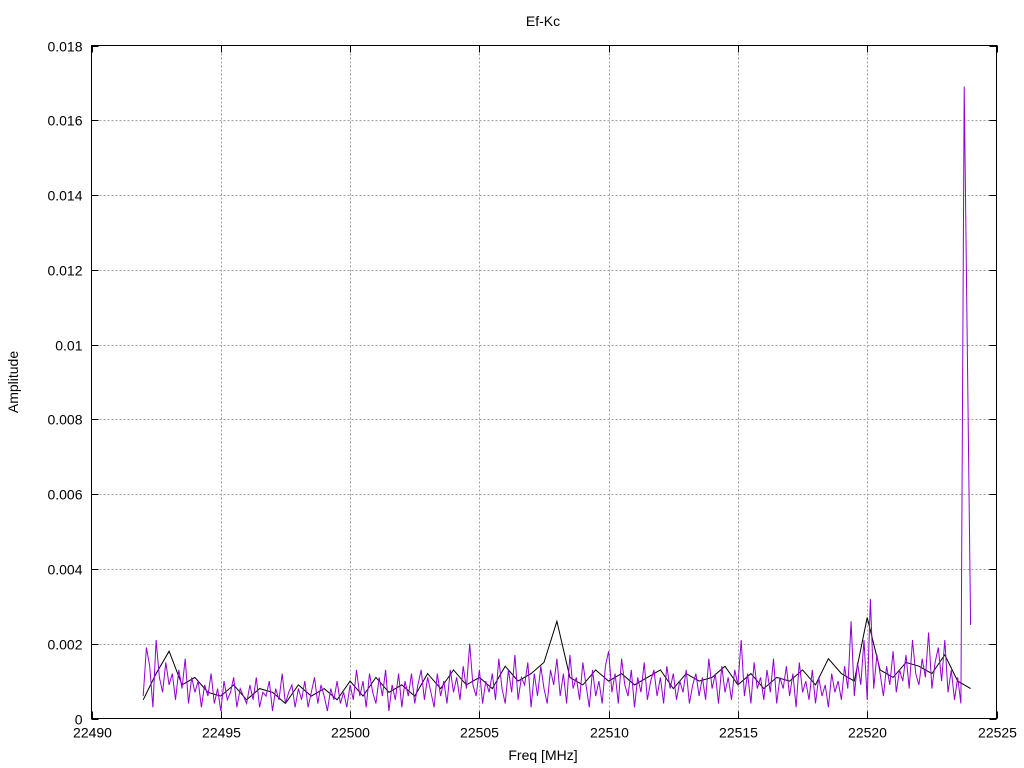 Image resolution: width=1024 pixels, height=768 pixels. I want to click on x-tick-label: 22525, so click(997, 733).